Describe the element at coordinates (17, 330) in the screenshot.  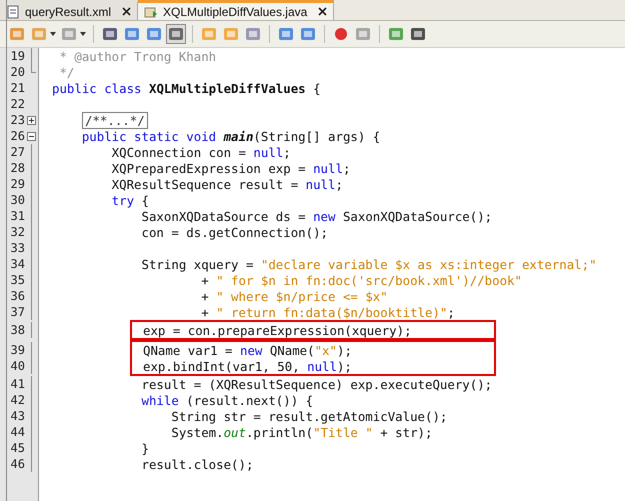
I see `line-number: 38` at that location.